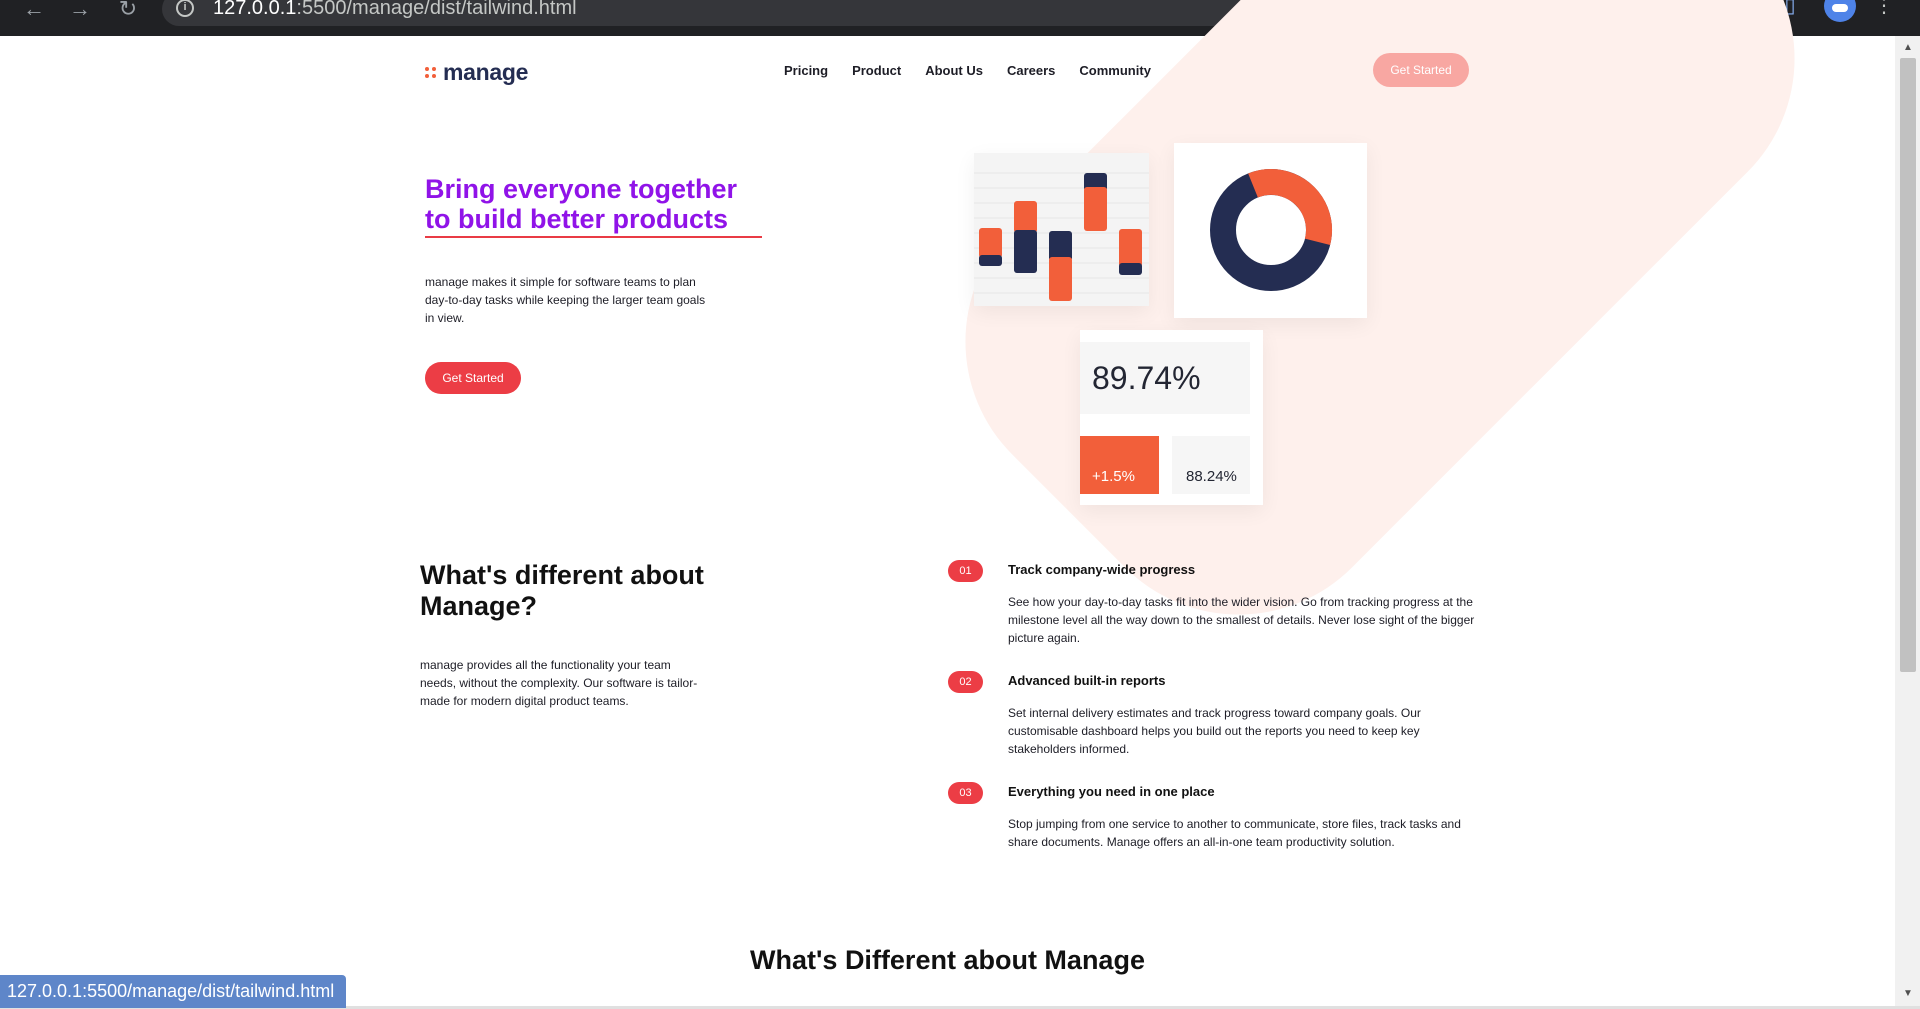  I want to click on feature-number-badge: 02, so click(965, 682).